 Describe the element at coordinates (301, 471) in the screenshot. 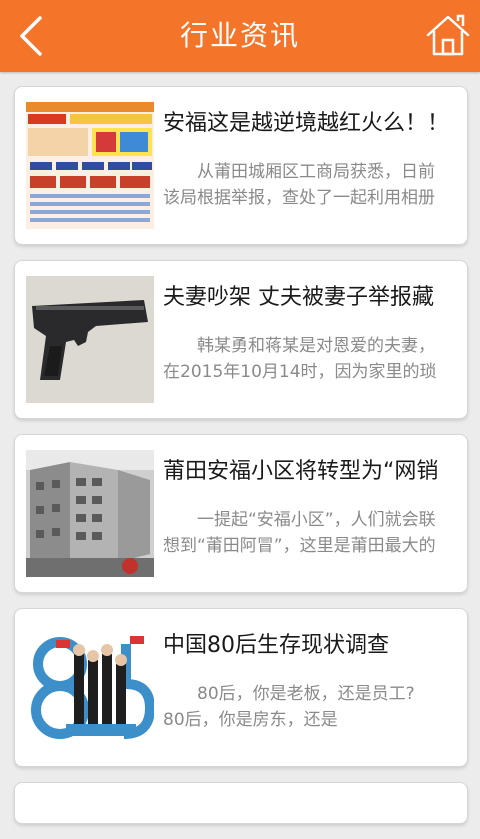

I see `news-title: 莆田安福小区将转型为“网销` at that location.